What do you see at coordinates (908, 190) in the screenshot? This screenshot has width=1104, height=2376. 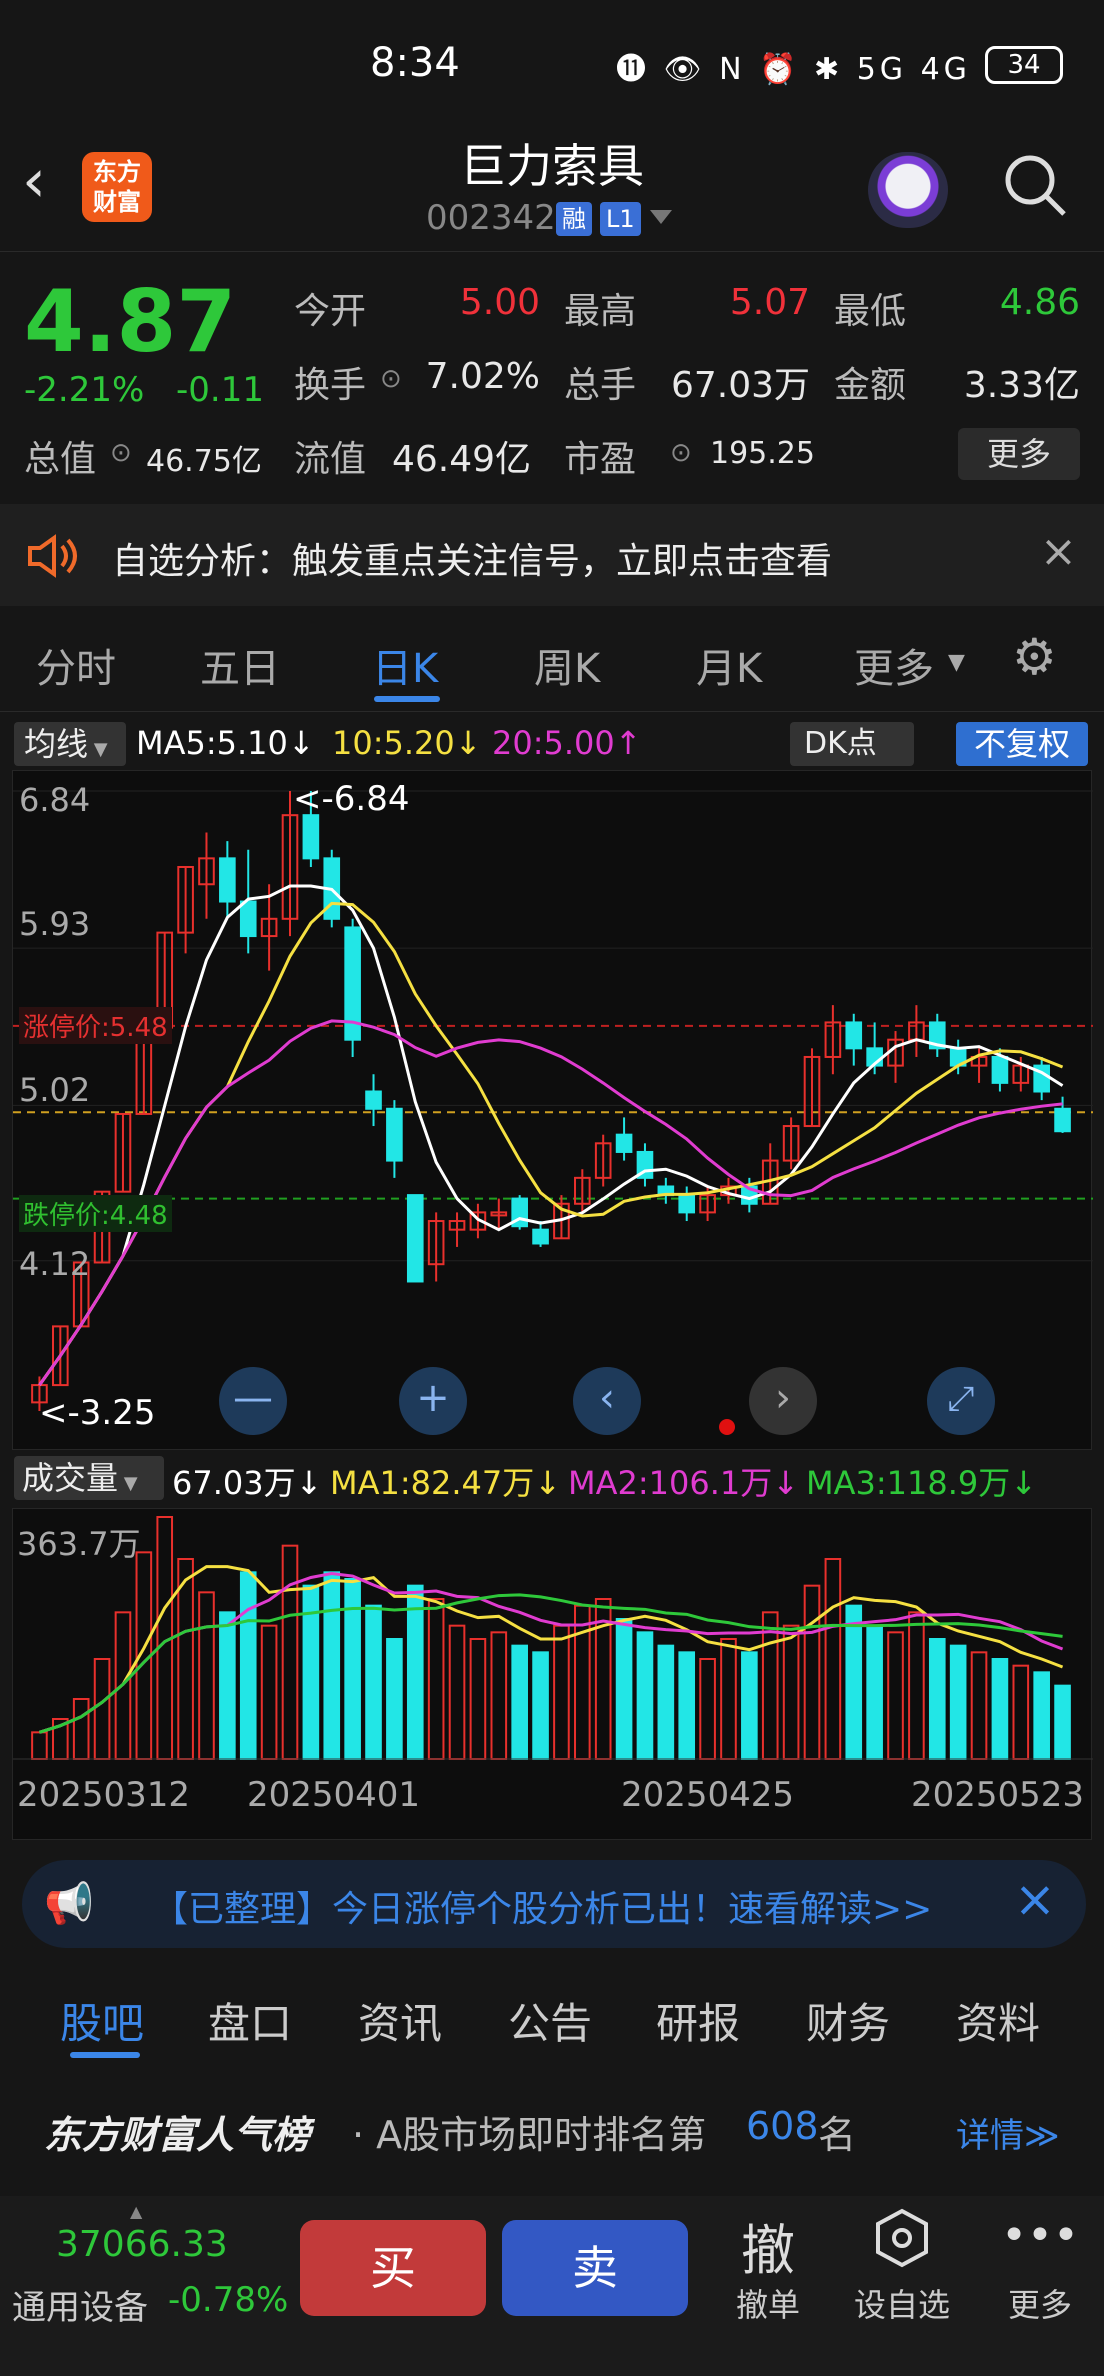 I see `assistant-avatar` at bounding box center [908, 190].